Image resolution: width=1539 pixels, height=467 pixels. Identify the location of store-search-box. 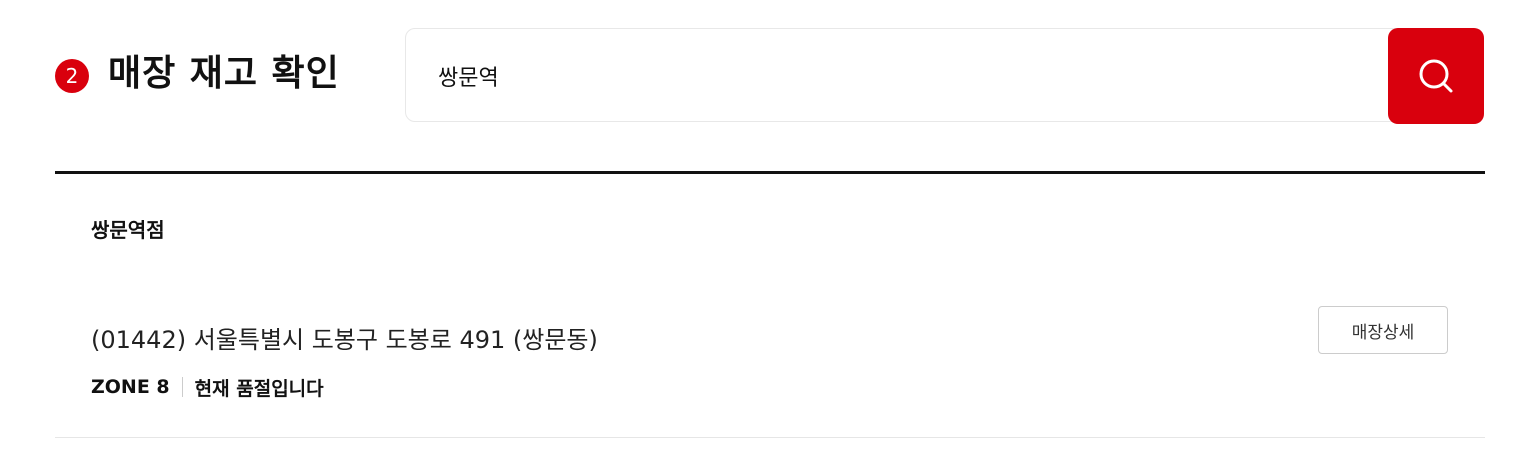
(944, 75).